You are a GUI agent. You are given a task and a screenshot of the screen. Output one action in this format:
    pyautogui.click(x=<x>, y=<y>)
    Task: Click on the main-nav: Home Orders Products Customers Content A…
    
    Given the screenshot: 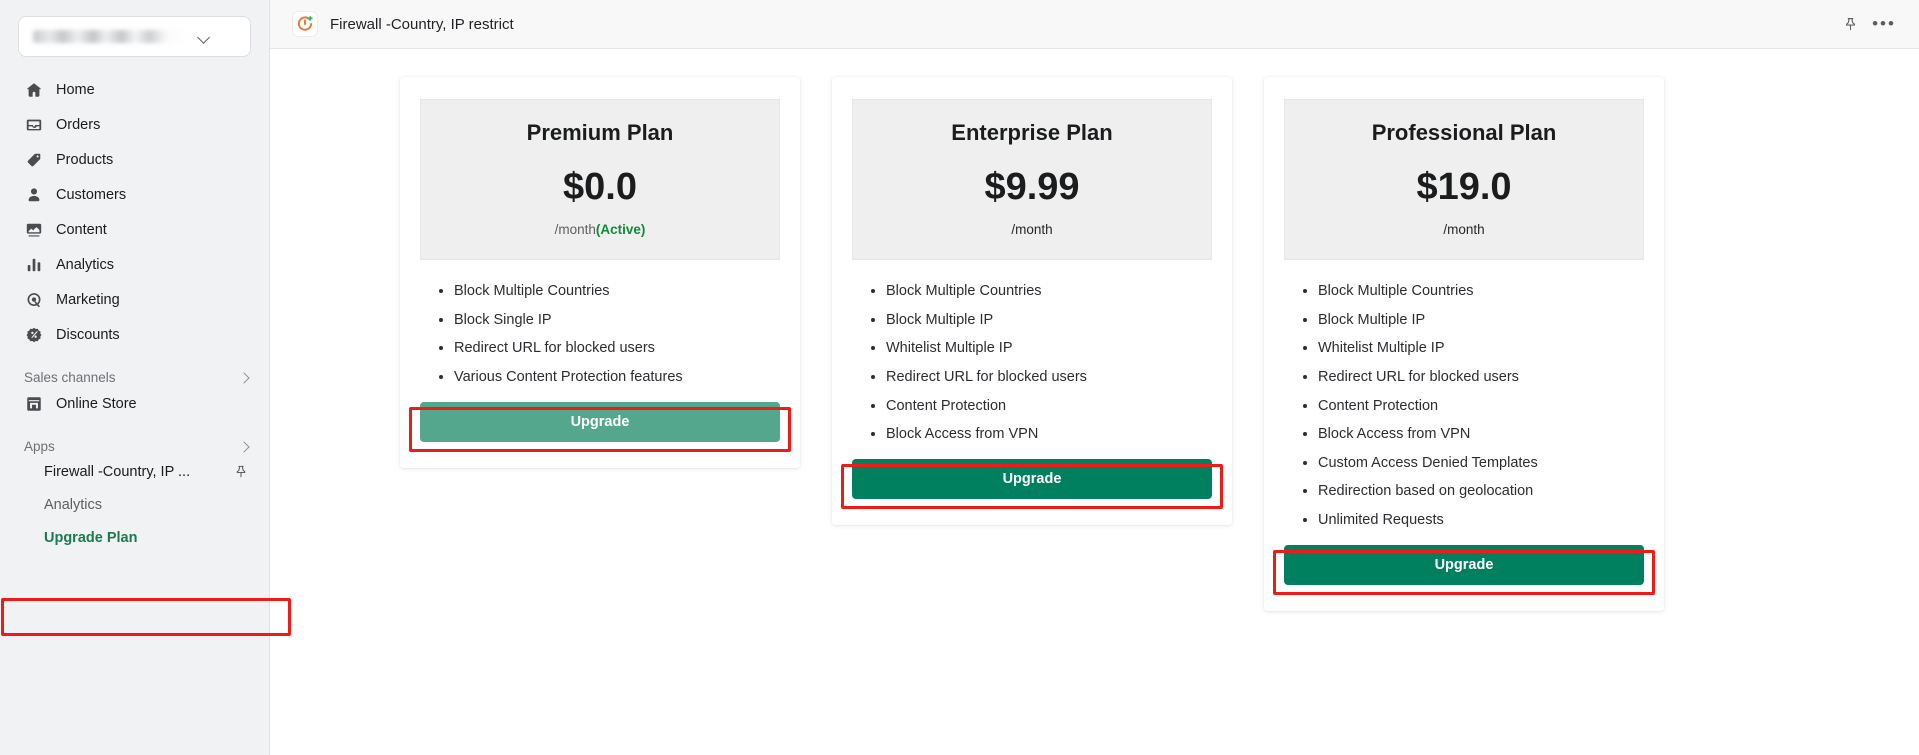 What is the action you would take?
    pyautogui.click(x=134, y=212)
    